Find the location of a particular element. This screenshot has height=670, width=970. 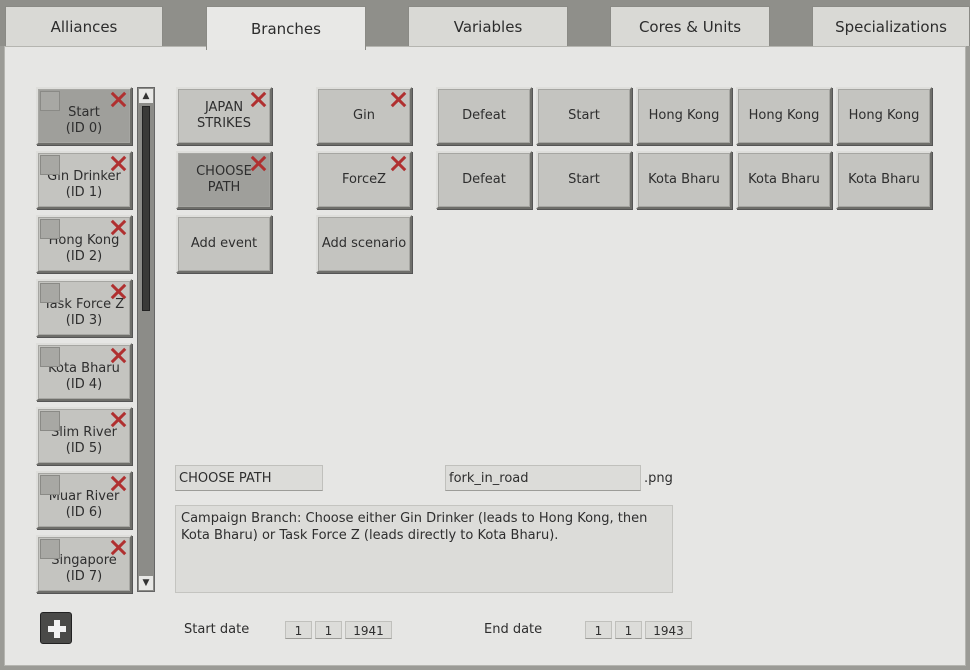

scenario-item: Kota Bharu (ID 4) is located at coordinates (84, 372).